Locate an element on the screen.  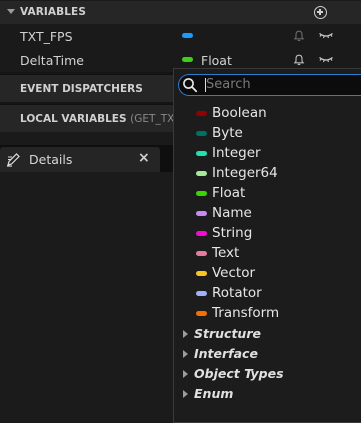
type-category-enum: Enum is located at coordinates (271, 394).